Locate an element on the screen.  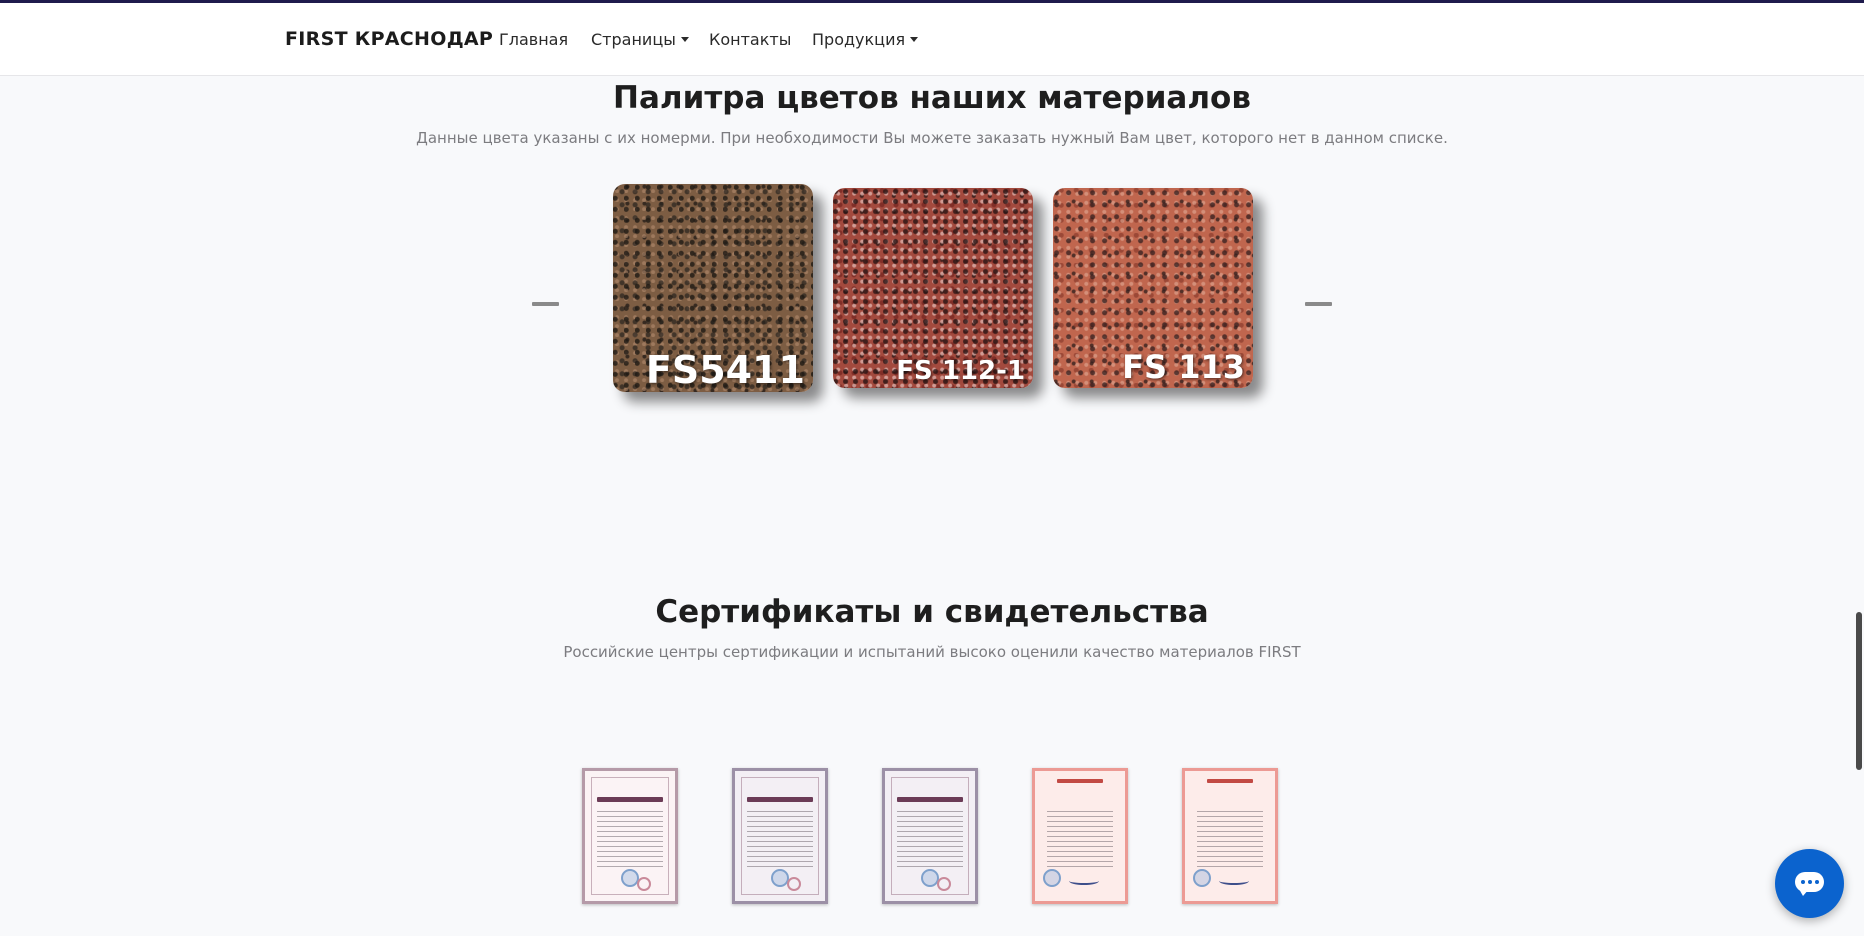
chat-button is located at coordinates (1809, 883).